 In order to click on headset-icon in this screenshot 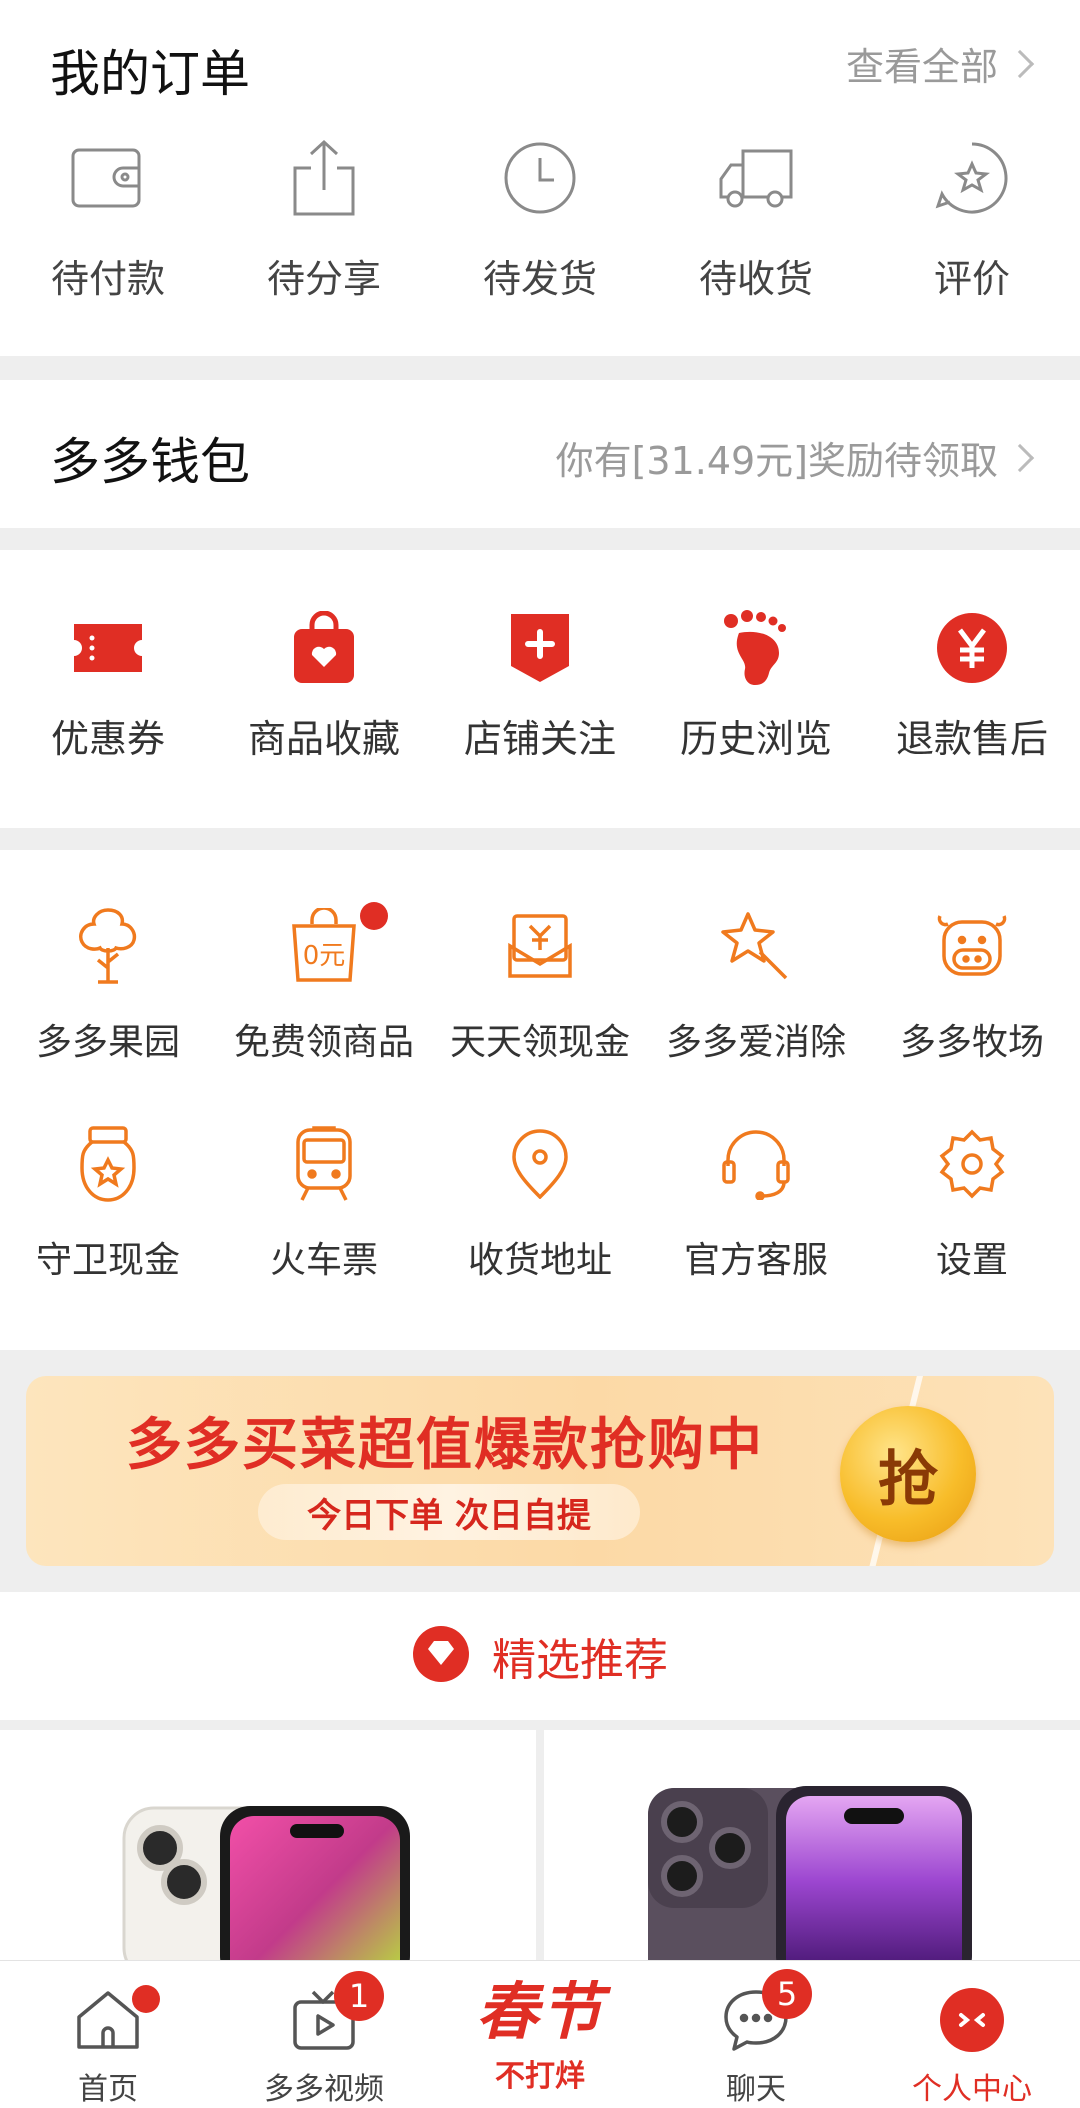, I will do `click(756, 1164)`.